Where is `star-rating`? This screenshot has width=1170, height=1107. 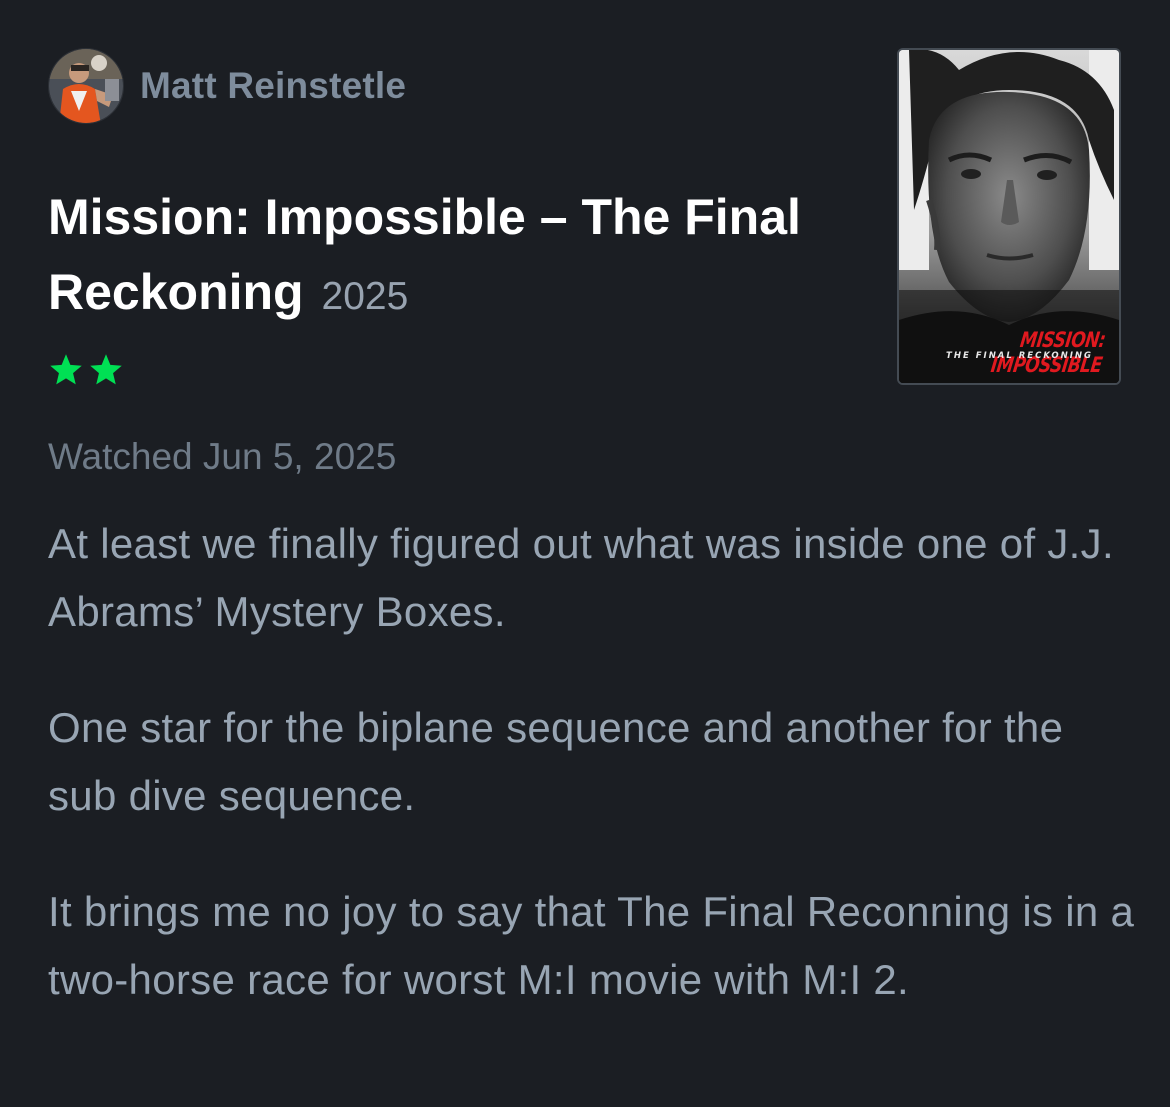 star-rating is located at coordinates (86, 370).